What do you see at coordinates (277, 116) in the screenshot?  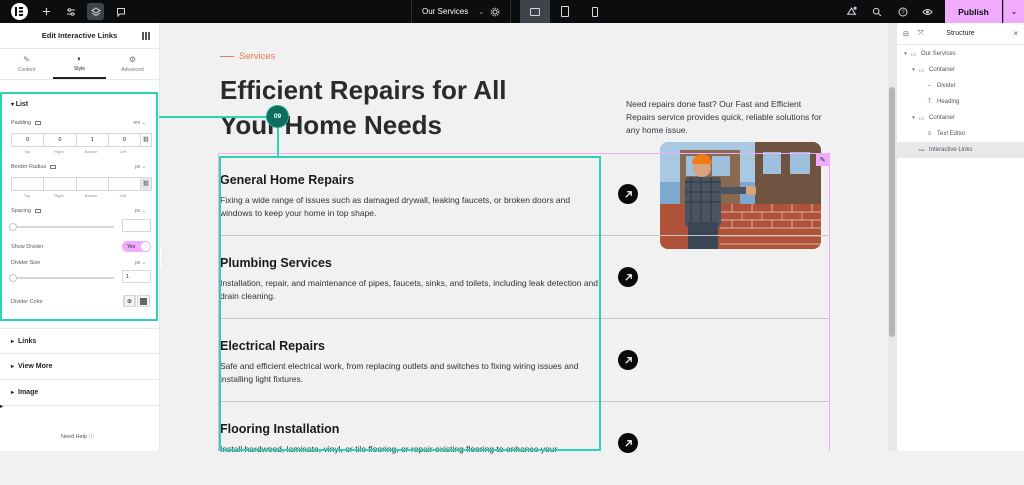 I see `step-badge: 09` at bounding box center [277, 116].